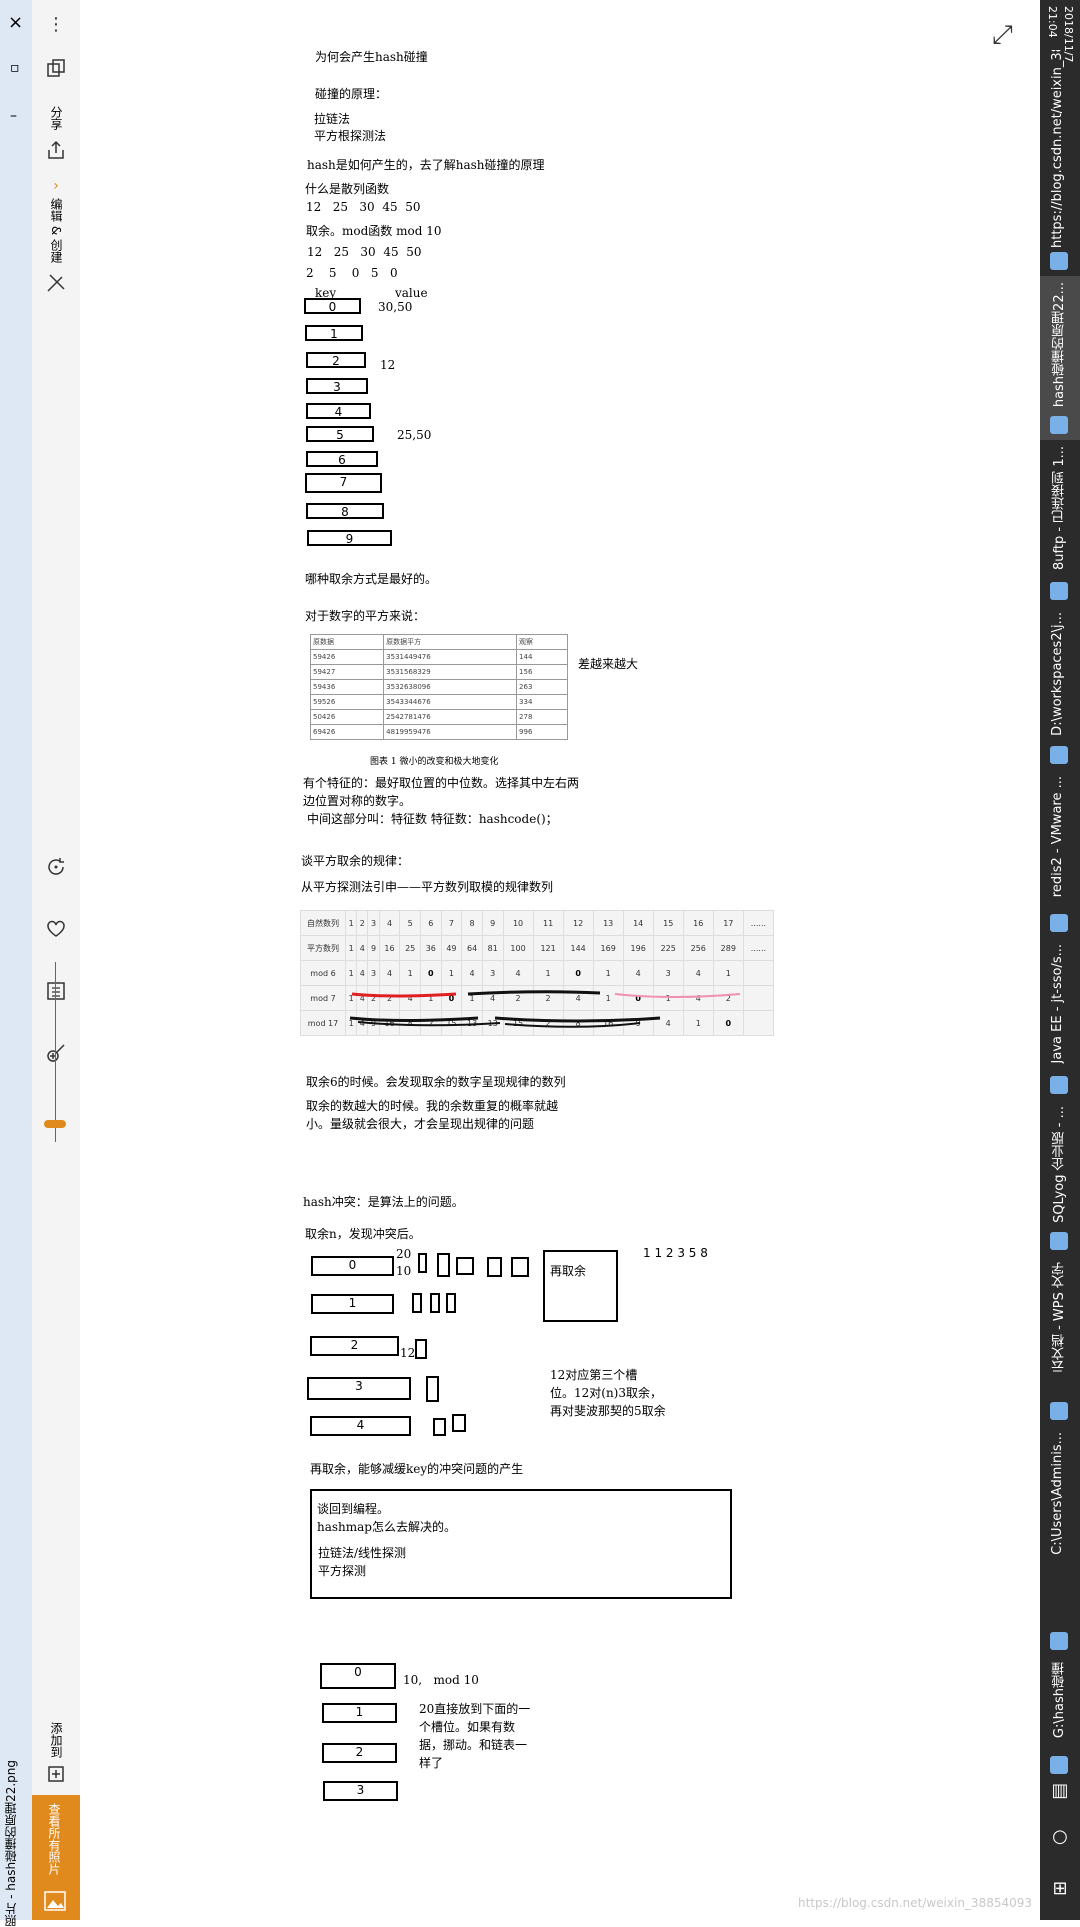  What do you see at coordinates (353, 1509) in the screenshot?
I see `box-line1: 谈回到编程。` at bounding box center [353, 1509].